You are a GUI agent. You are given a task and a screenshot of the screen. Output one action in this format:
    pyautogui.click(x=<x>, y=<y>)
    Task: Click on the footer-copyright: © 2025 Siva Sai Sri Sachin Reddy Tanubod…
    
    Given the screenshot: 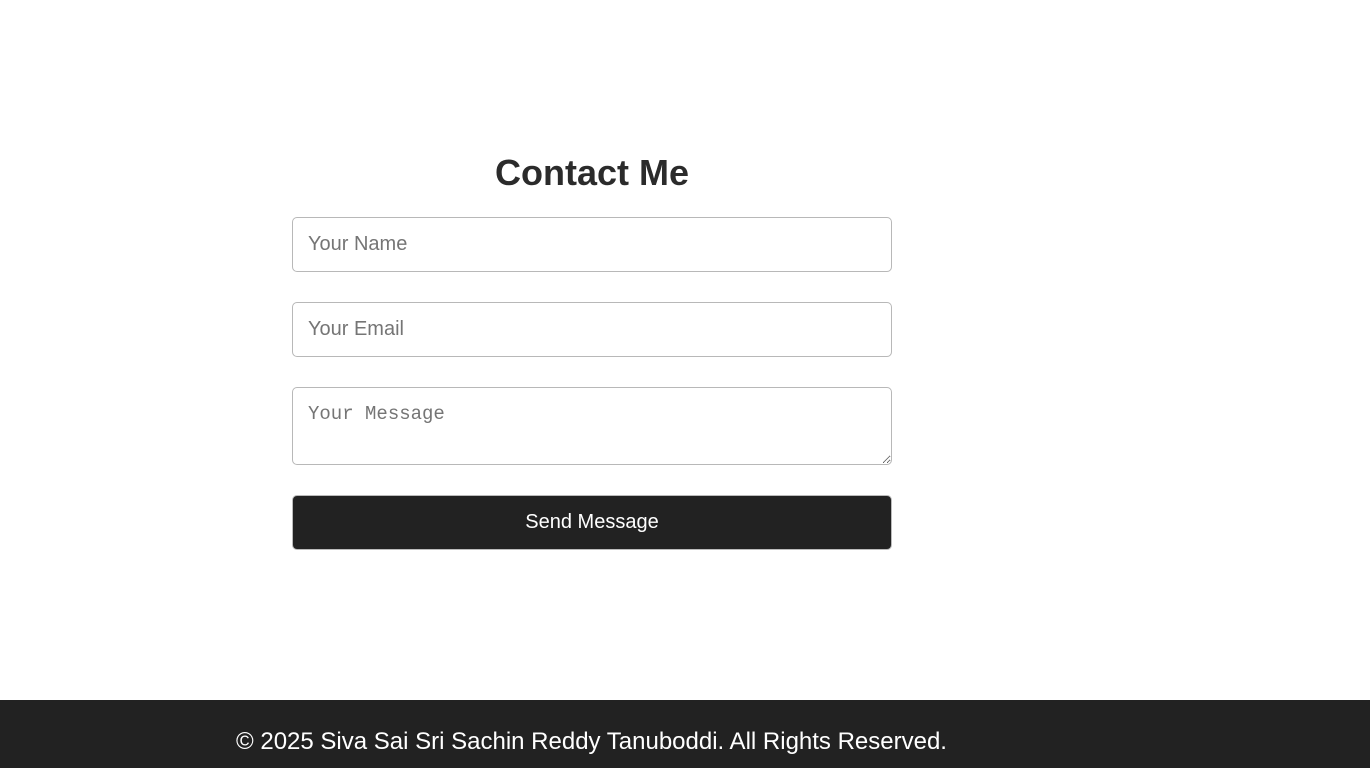 What is the action you would take?
    pyautogui.click(x=591, y=741)
    